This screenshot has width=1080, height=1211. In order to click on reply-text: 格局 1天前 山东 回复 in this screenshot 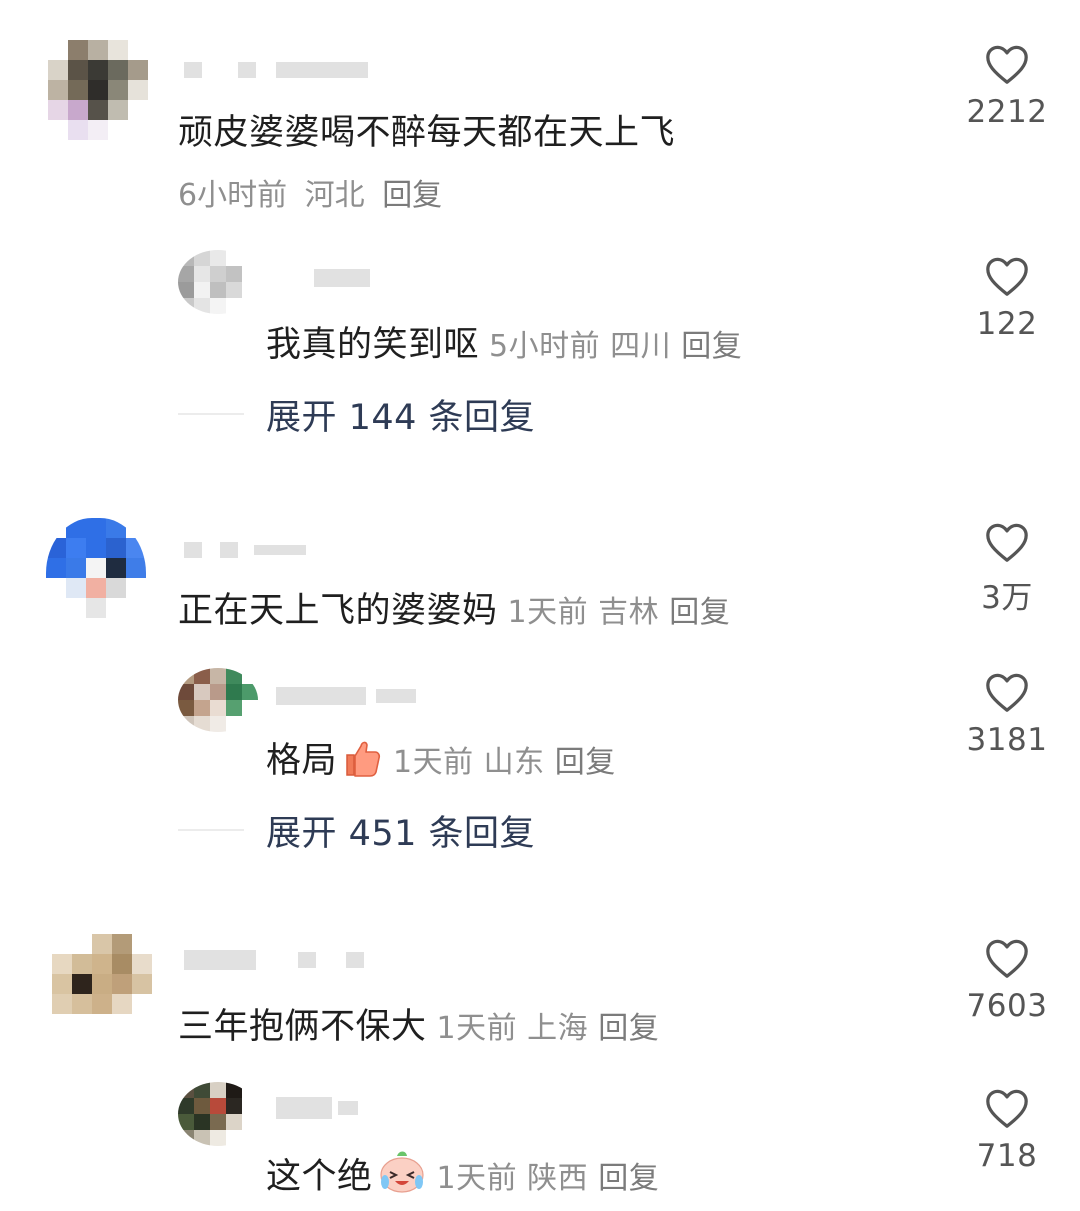, I will do `click(441, 757)`.